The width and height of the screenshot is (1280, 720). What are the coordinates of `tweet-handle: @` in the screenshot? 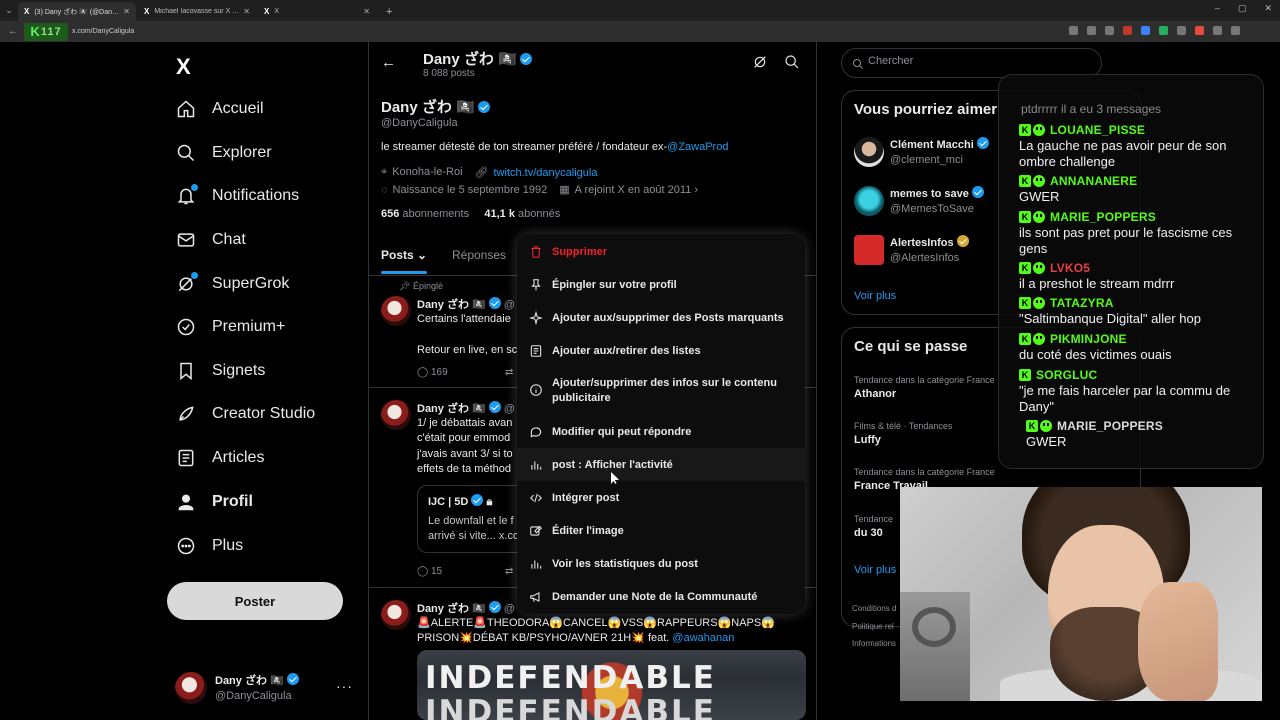 It's located at (509, 305).